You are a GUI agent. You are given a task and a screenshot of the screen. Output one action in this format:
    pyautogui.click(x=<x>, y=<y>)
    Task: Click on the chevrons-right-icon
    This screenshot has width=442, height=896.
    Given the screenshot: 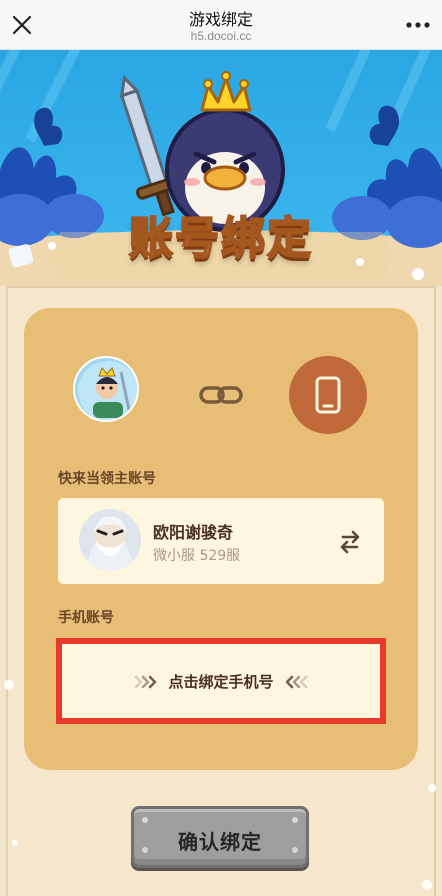 What is the action you would take?
    pyautogui.click(x=146, y=681)
    